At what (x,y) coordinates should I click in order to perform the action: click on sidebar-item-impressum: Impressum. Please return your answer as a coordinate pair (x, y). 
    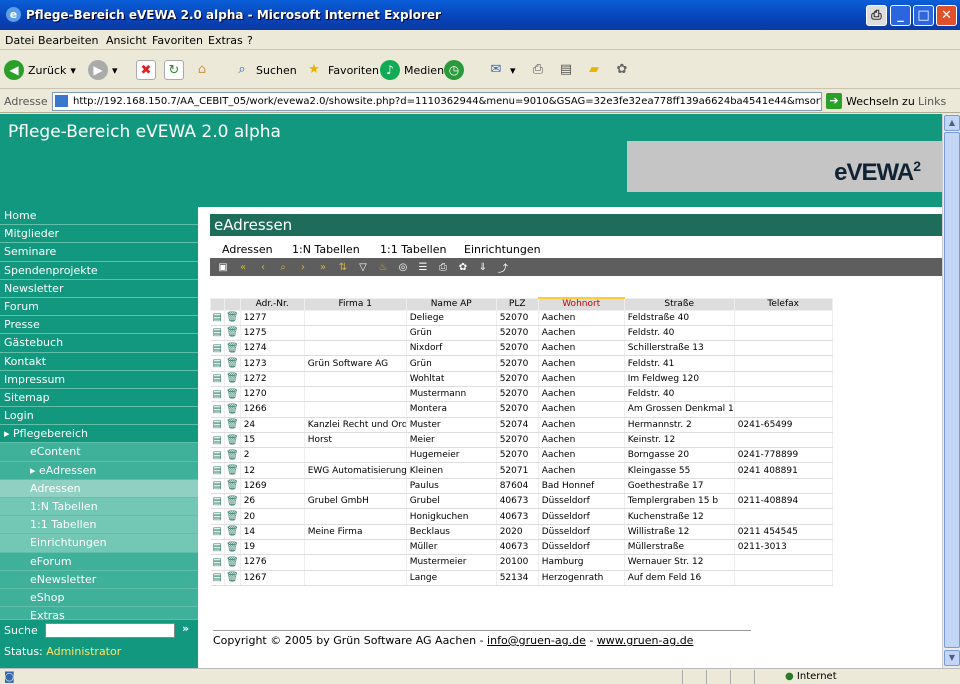
    Looking at the image, I should click on (99, 380).